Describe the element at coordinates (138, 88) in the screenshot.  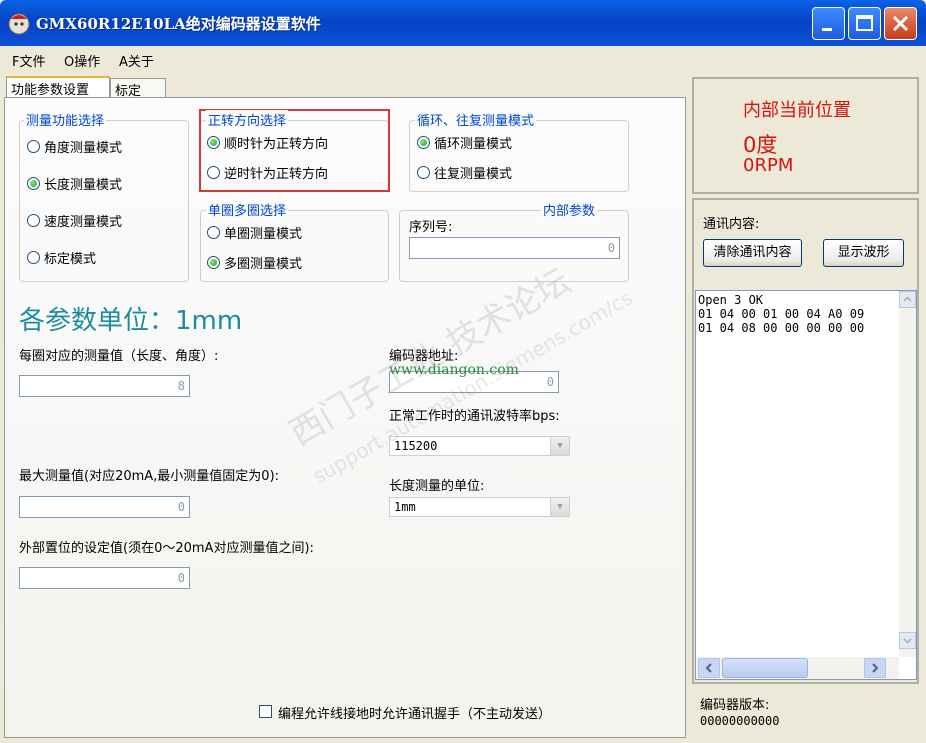
I see `tab-calib: 标定` at that location.